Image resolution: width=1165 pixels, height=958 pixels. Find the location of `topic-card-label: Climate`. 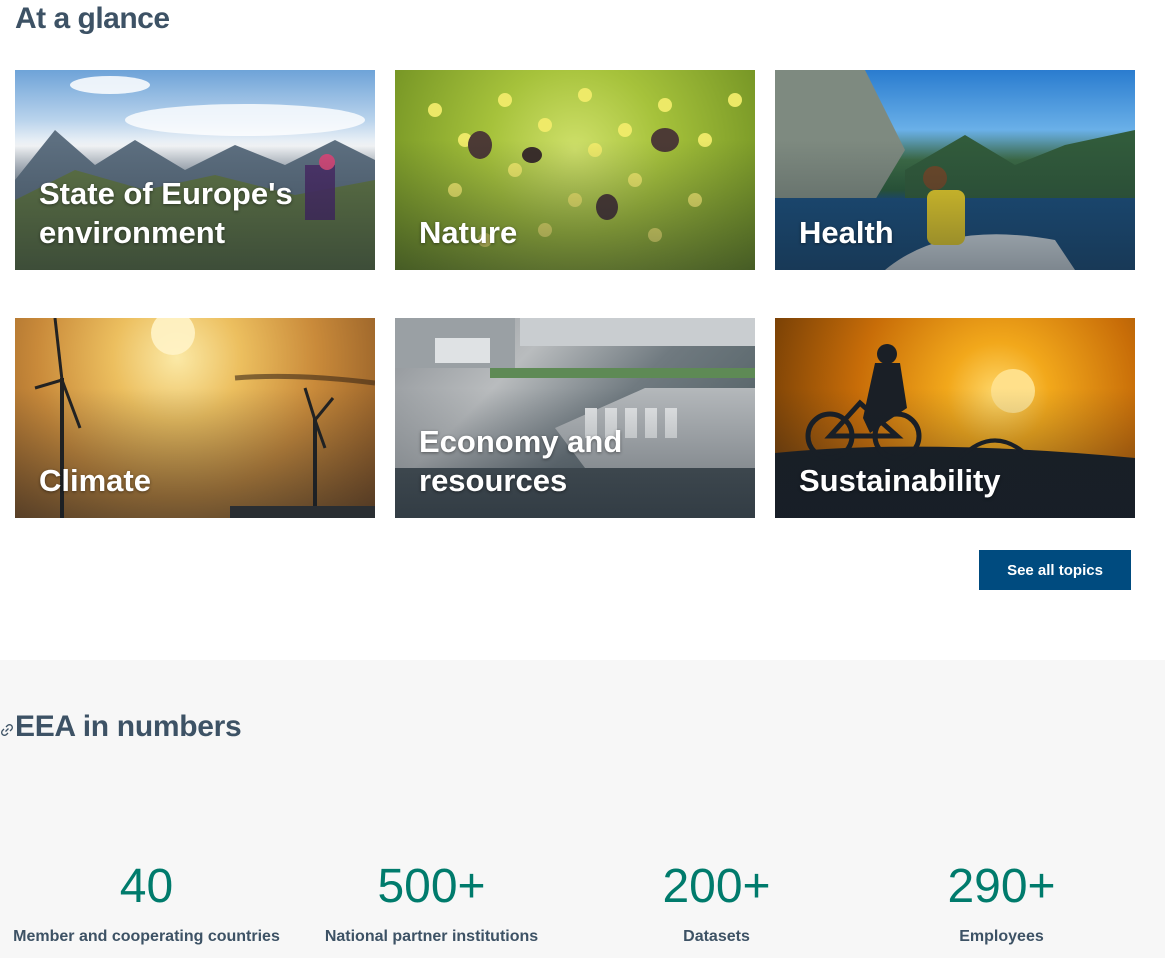

topic-card-label: Climate is located at coordinates (95, 480).